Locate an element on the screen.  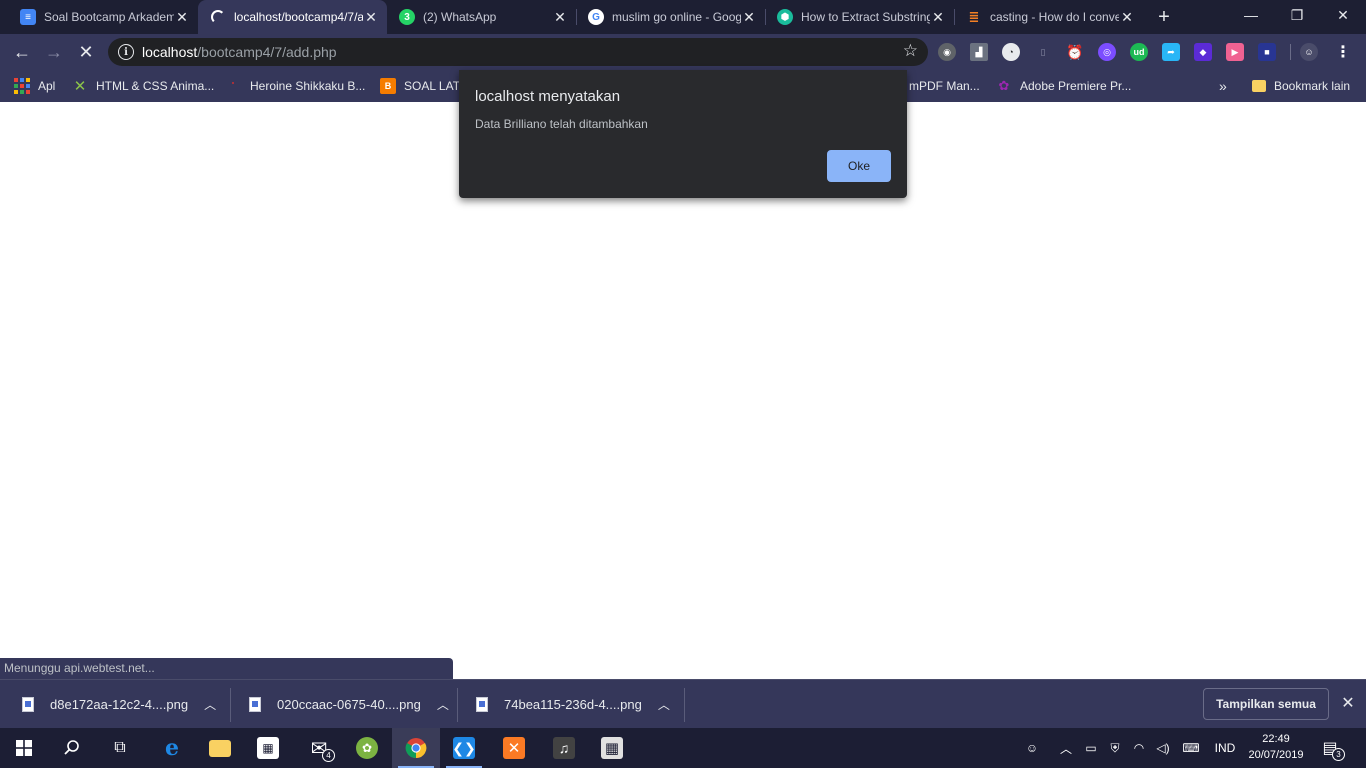
wifi-icon: ◠ is located at coordinates (1139, 748).